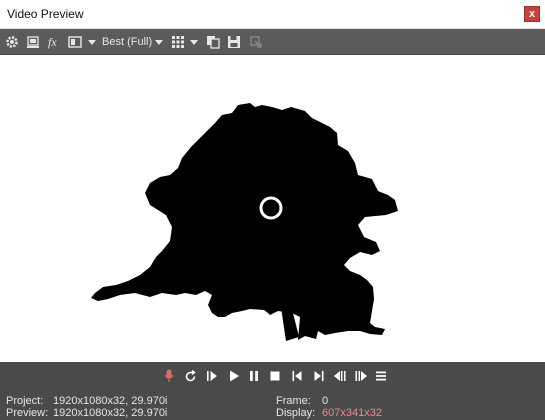  I want to click on display-info: Display: 607x341x32, so click(329, 413).